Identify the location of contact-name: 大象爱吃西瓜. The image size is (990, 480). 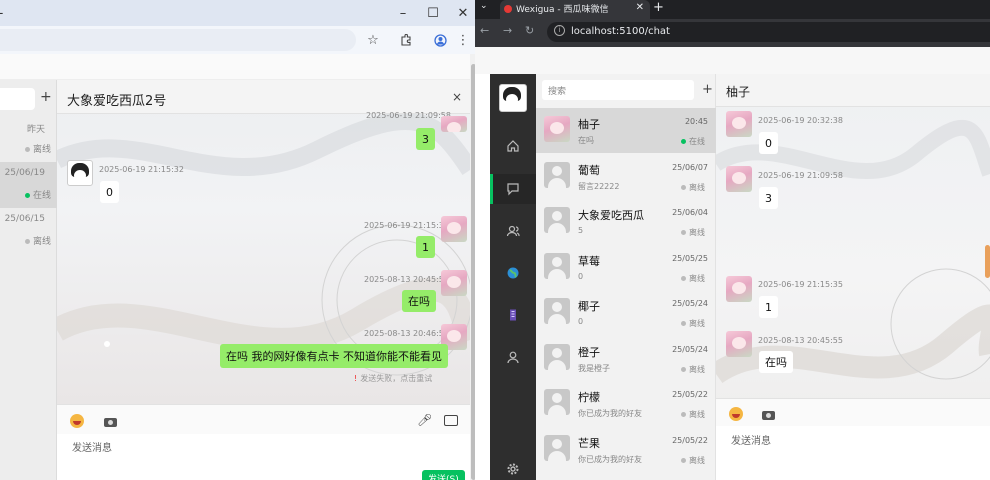
(611, 215).